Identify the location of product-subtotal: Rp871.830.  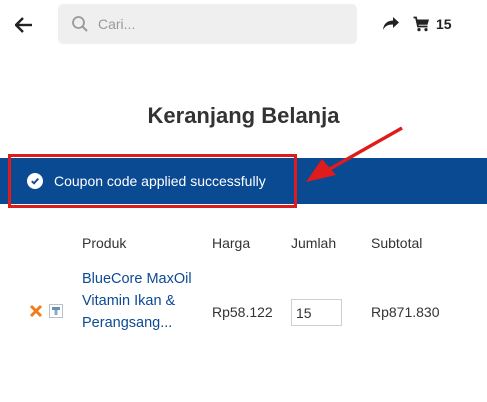
(405, 312).